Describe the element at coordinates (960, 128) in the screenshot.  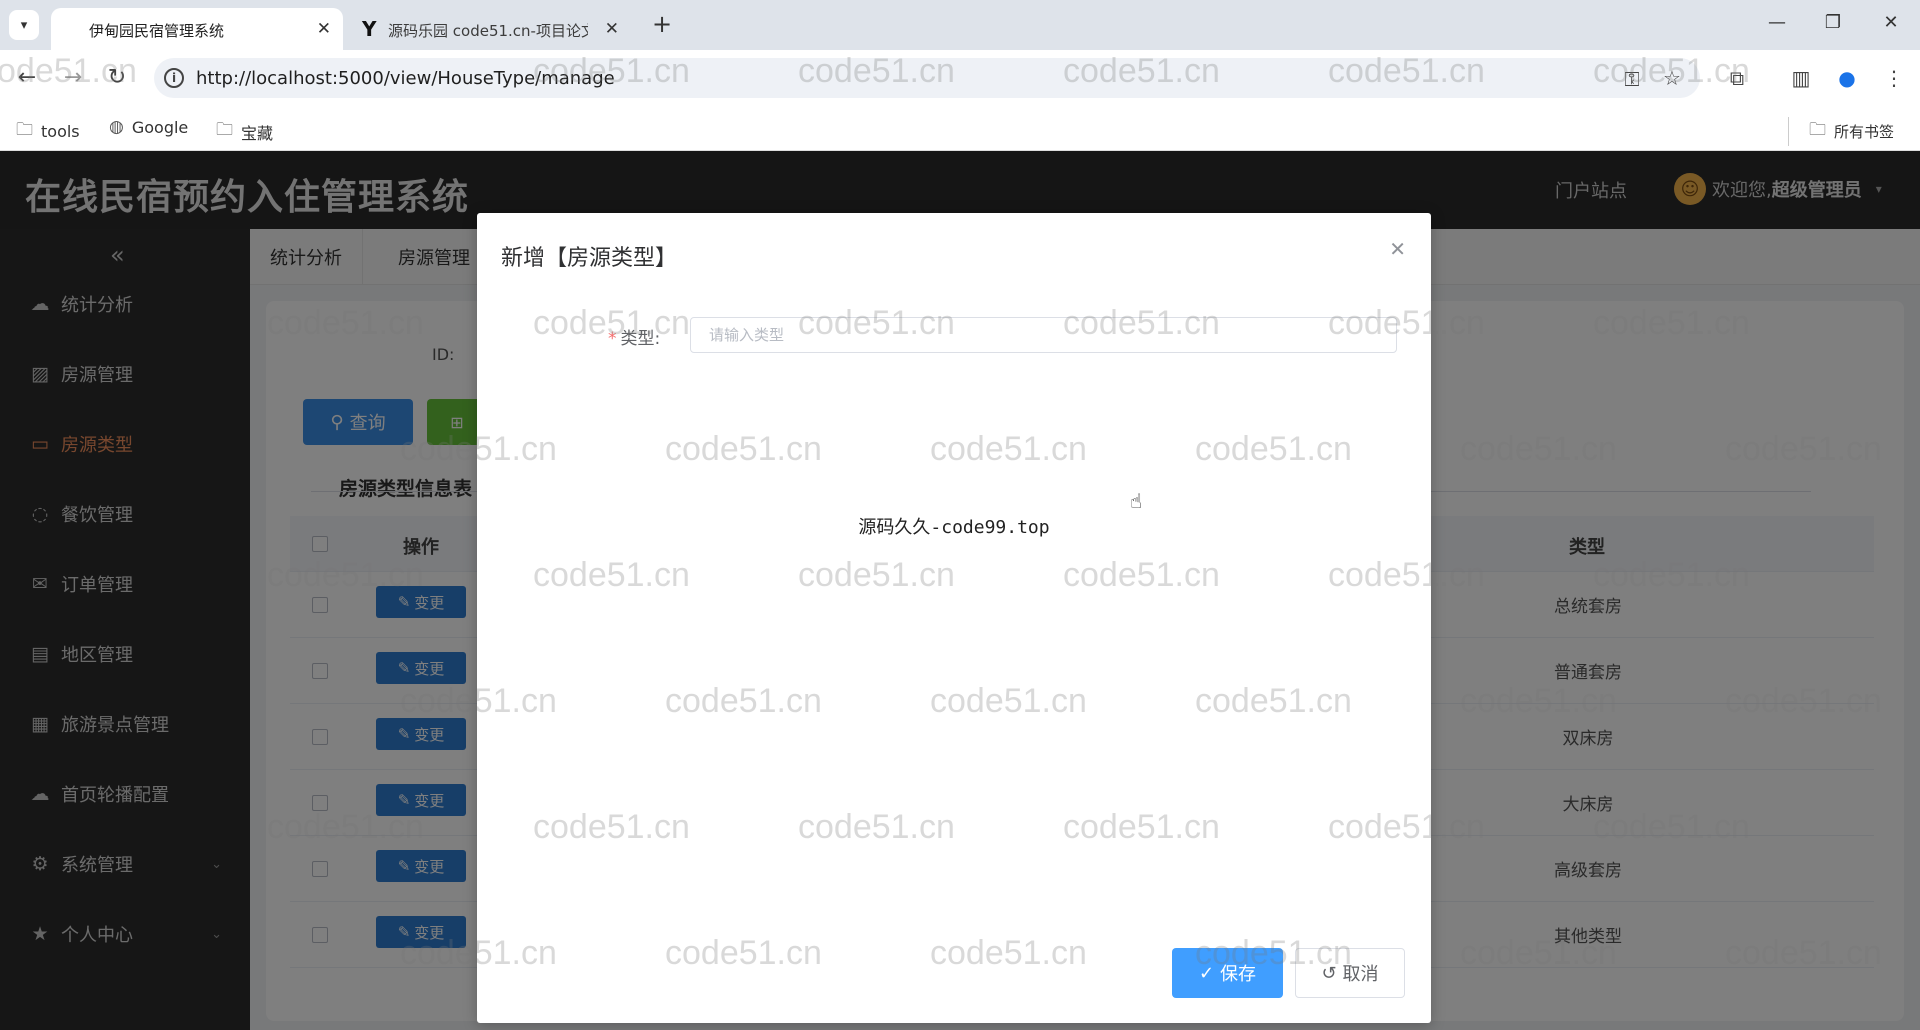
I see `bookmarks-bar: 🗀 tools ◍ Google 🗀 宝藏 🗀 所有书签` at that location.